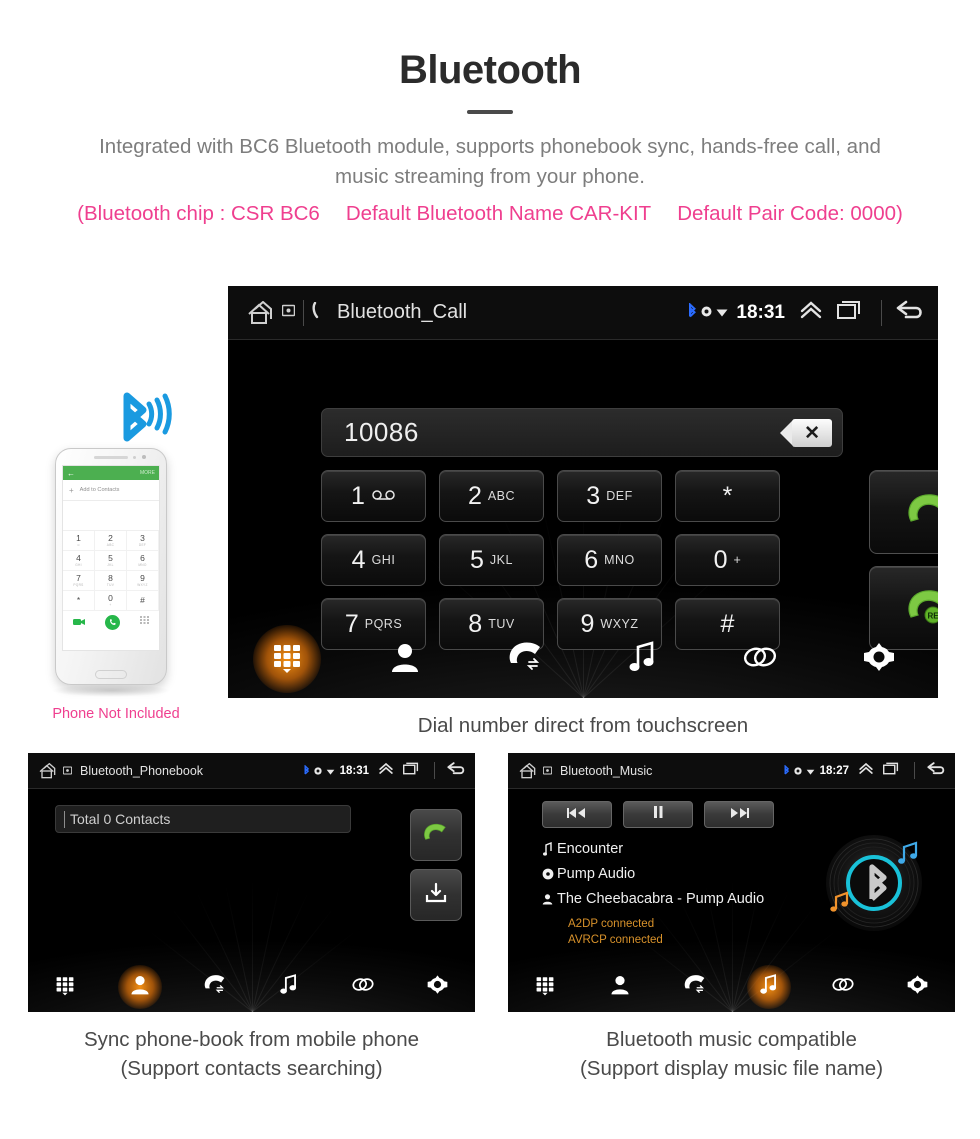 This screenshot has width=980, height=1139. I want to click on previous-track-button, so click(577, 814).